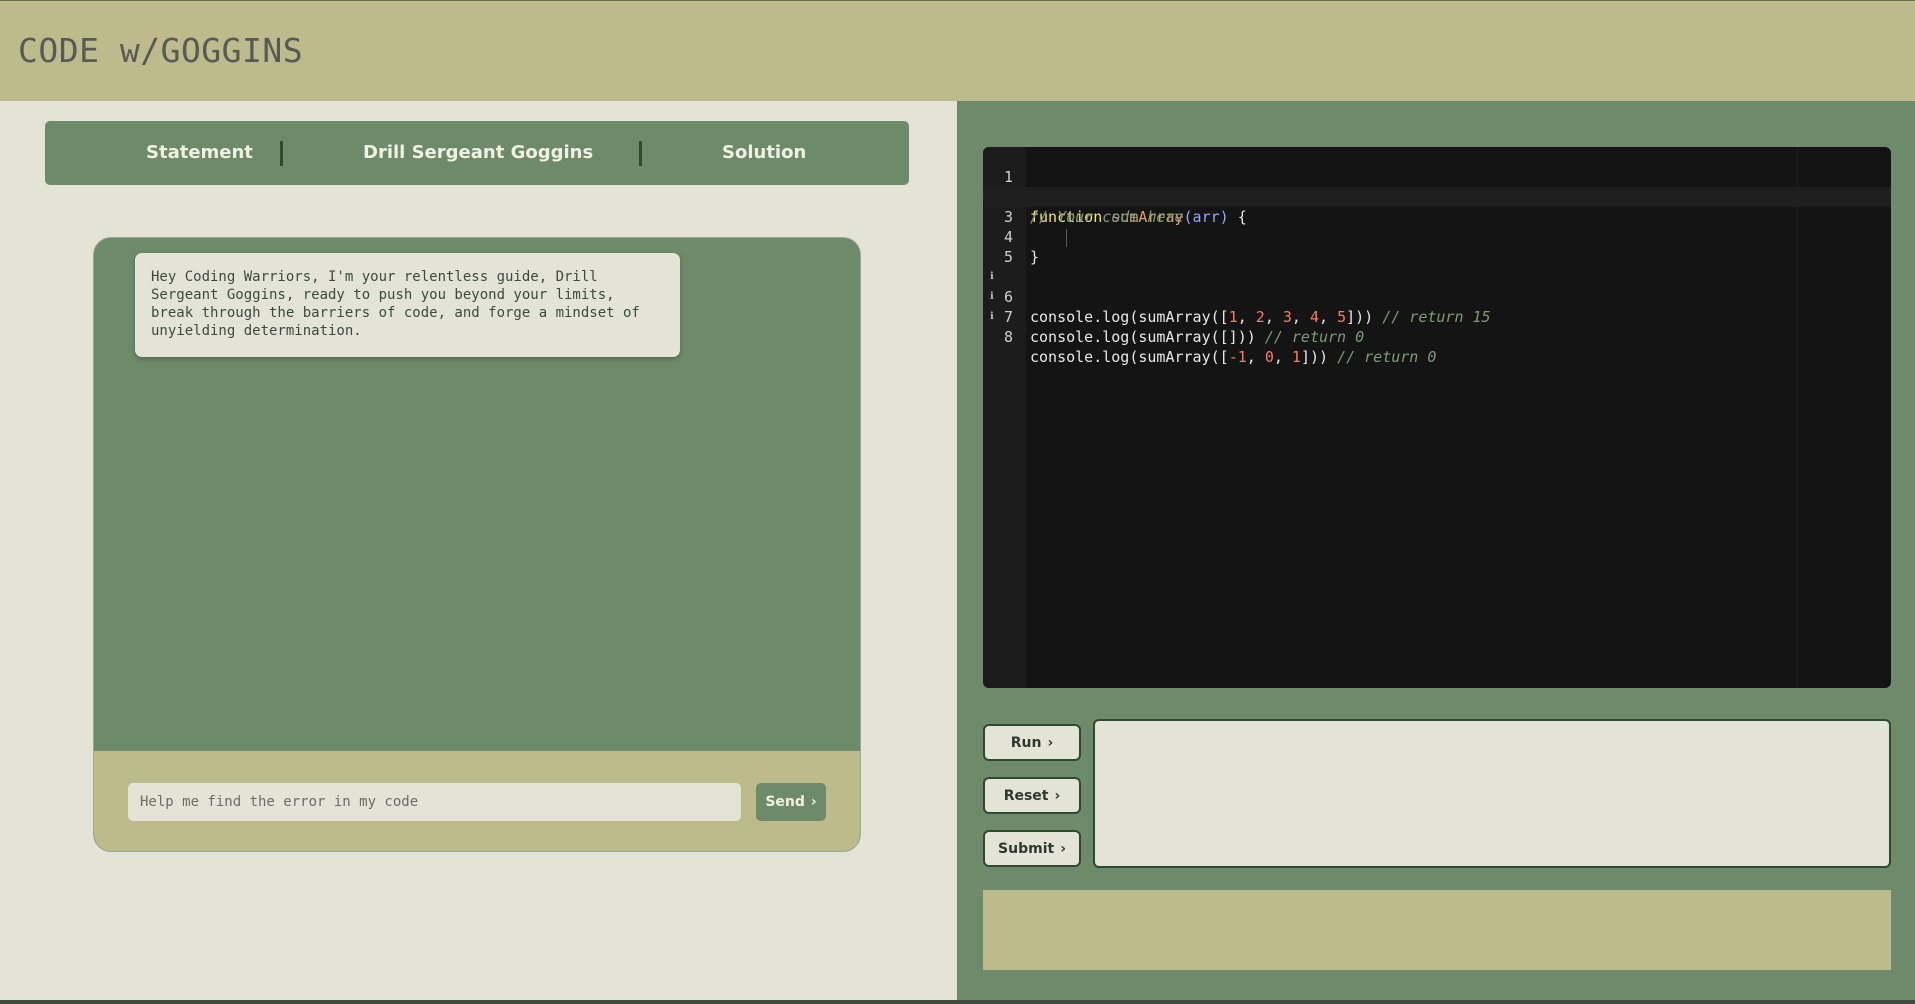  What do you see at coordinates (1437, 246) in the screenshot?
I see `code-line: 5` at bounding box center [1437, 246].